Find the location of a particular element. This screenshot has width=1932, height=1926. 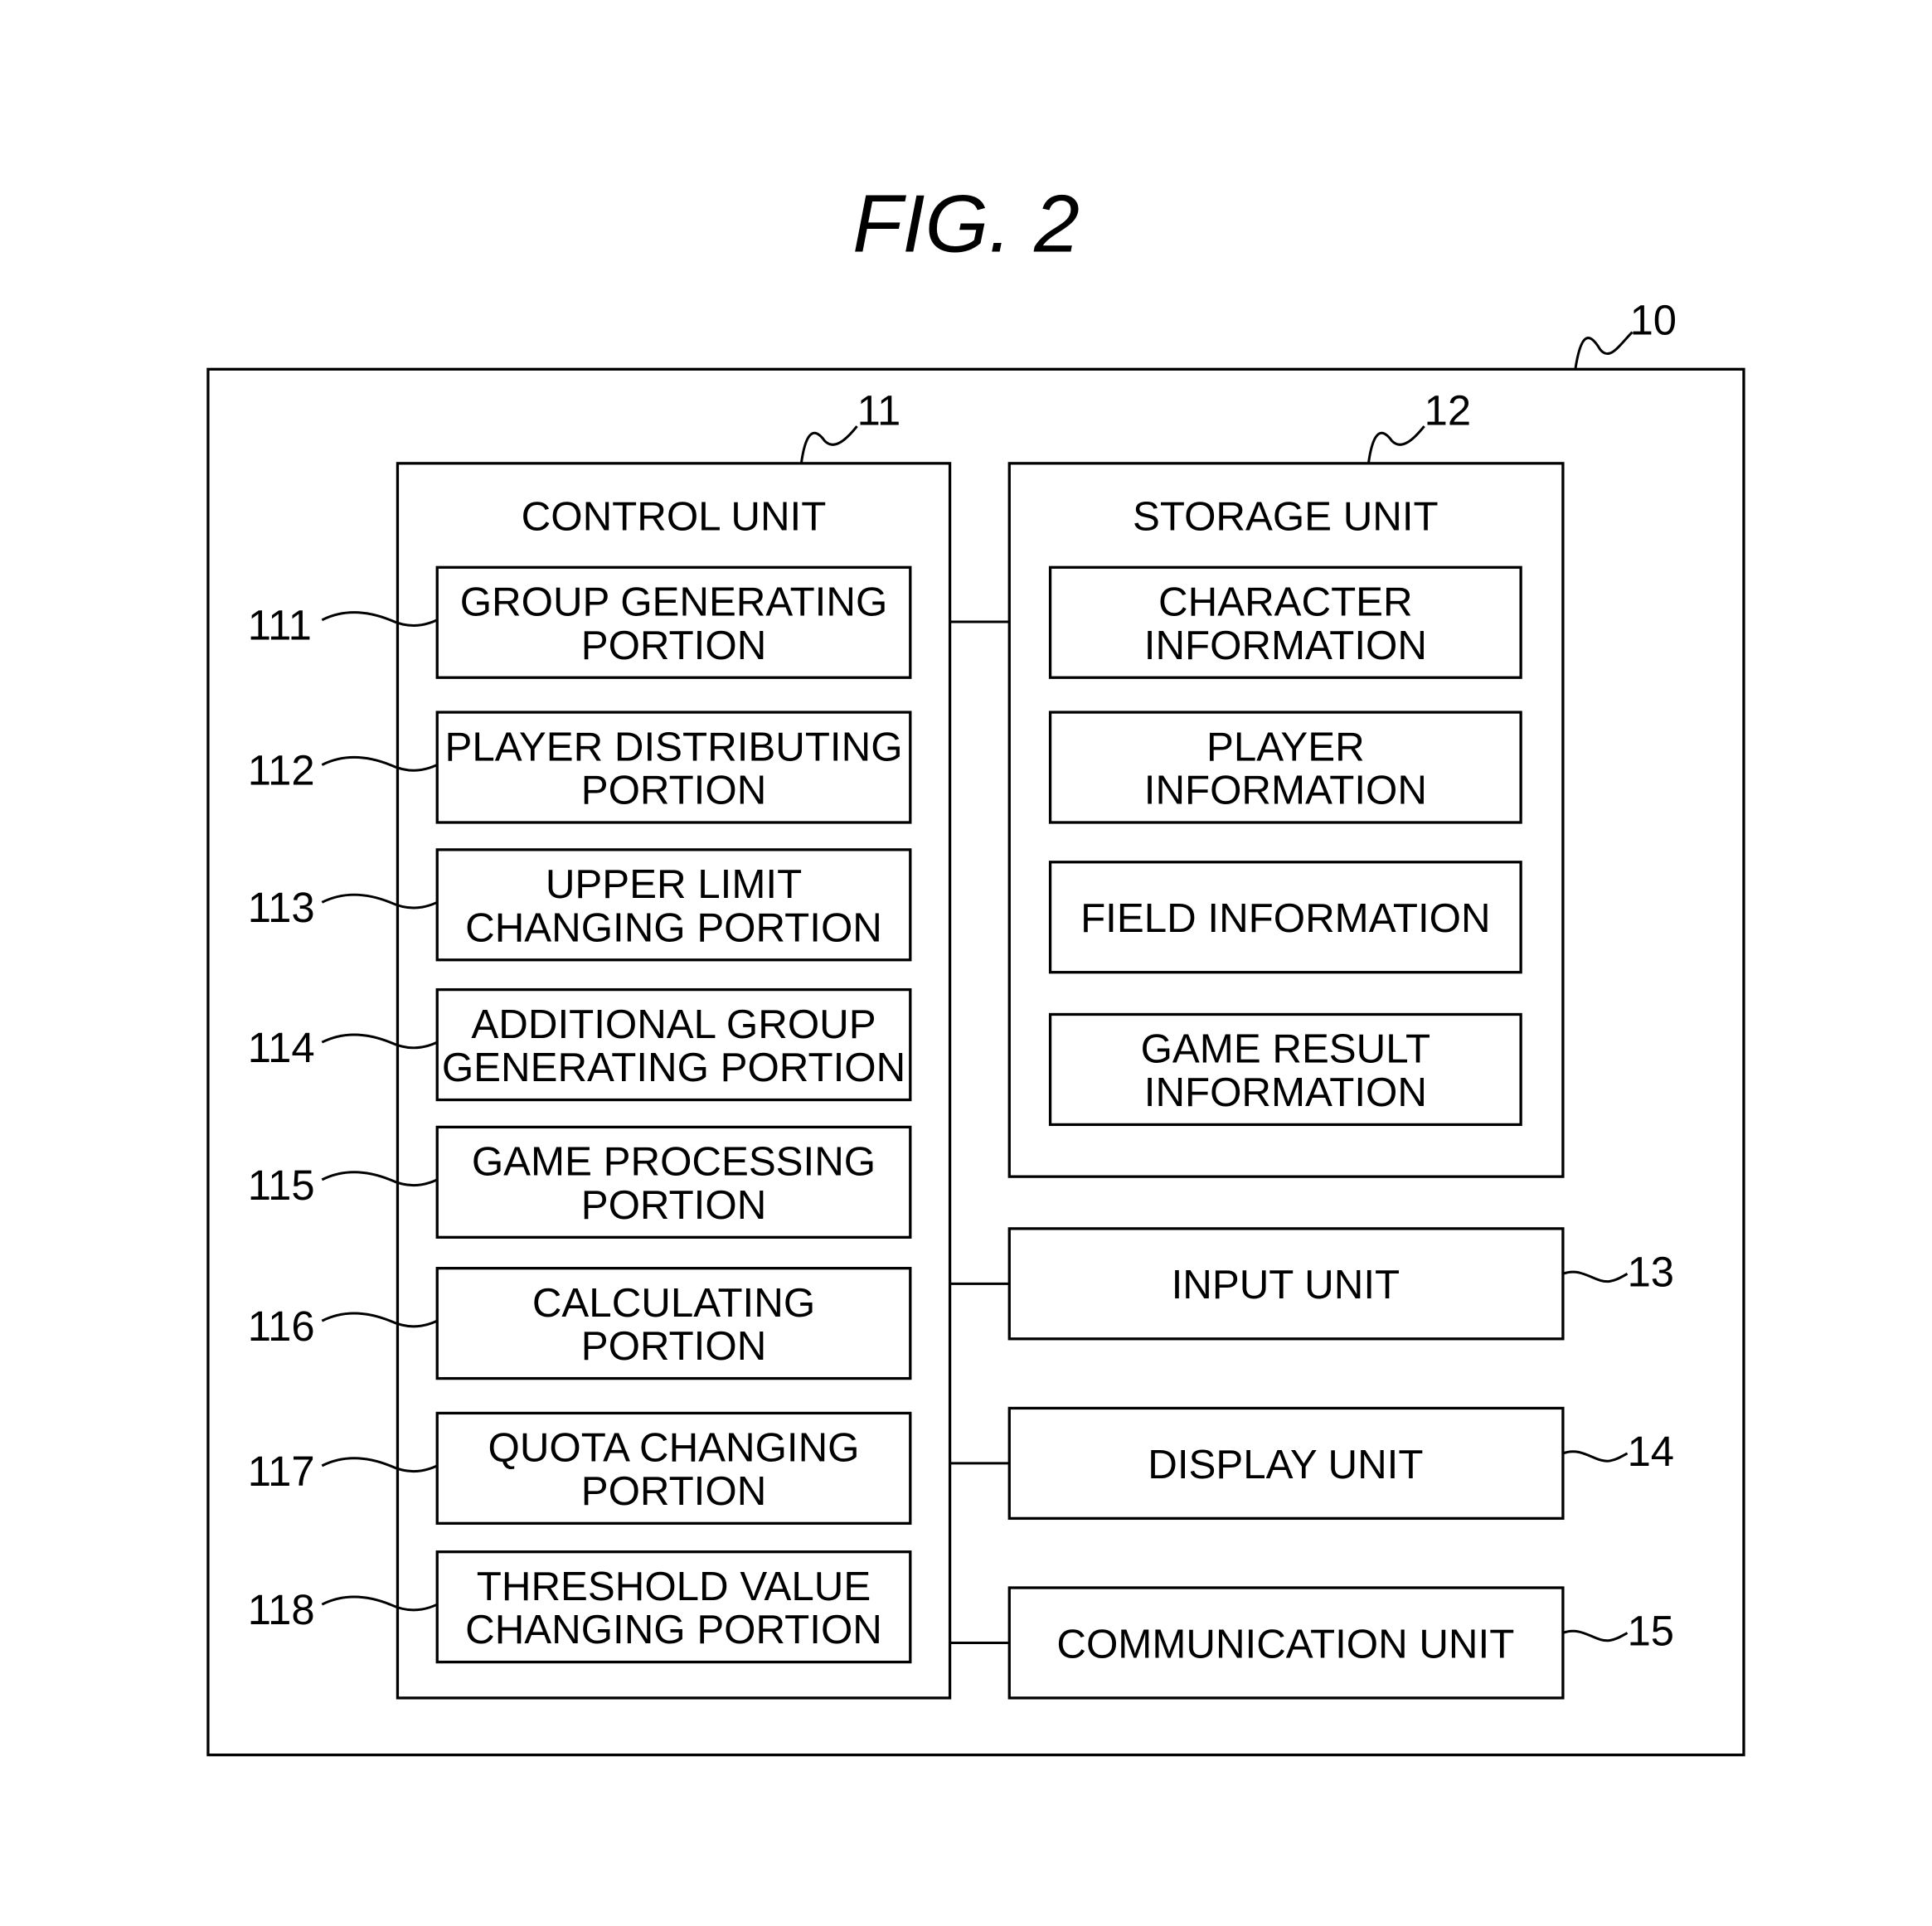

portion-ref: 115 is located at coordinates (281, 1186).